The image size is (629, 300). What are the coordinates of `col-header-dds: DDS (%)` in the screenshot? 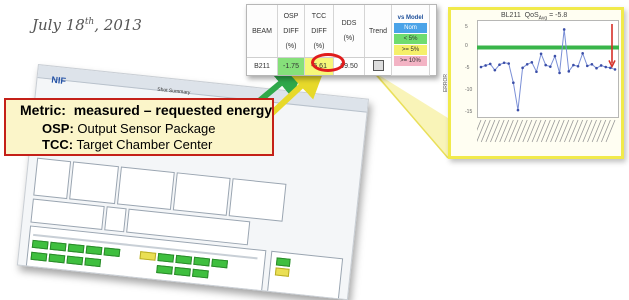 It's located at (349, 31).